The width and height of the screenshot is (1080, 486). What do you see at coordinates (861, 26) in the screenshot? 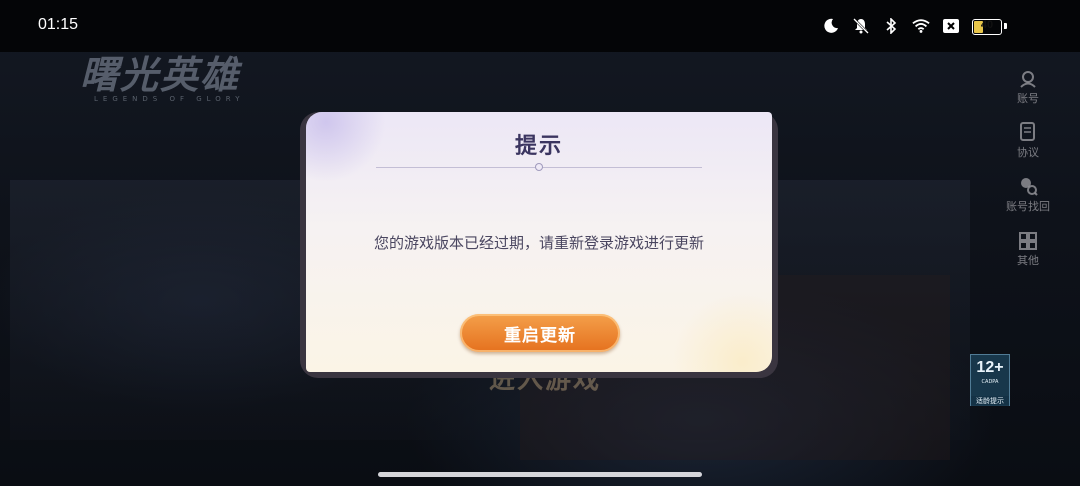
I see `bell-off-icon` at bounding box center [861, 26].